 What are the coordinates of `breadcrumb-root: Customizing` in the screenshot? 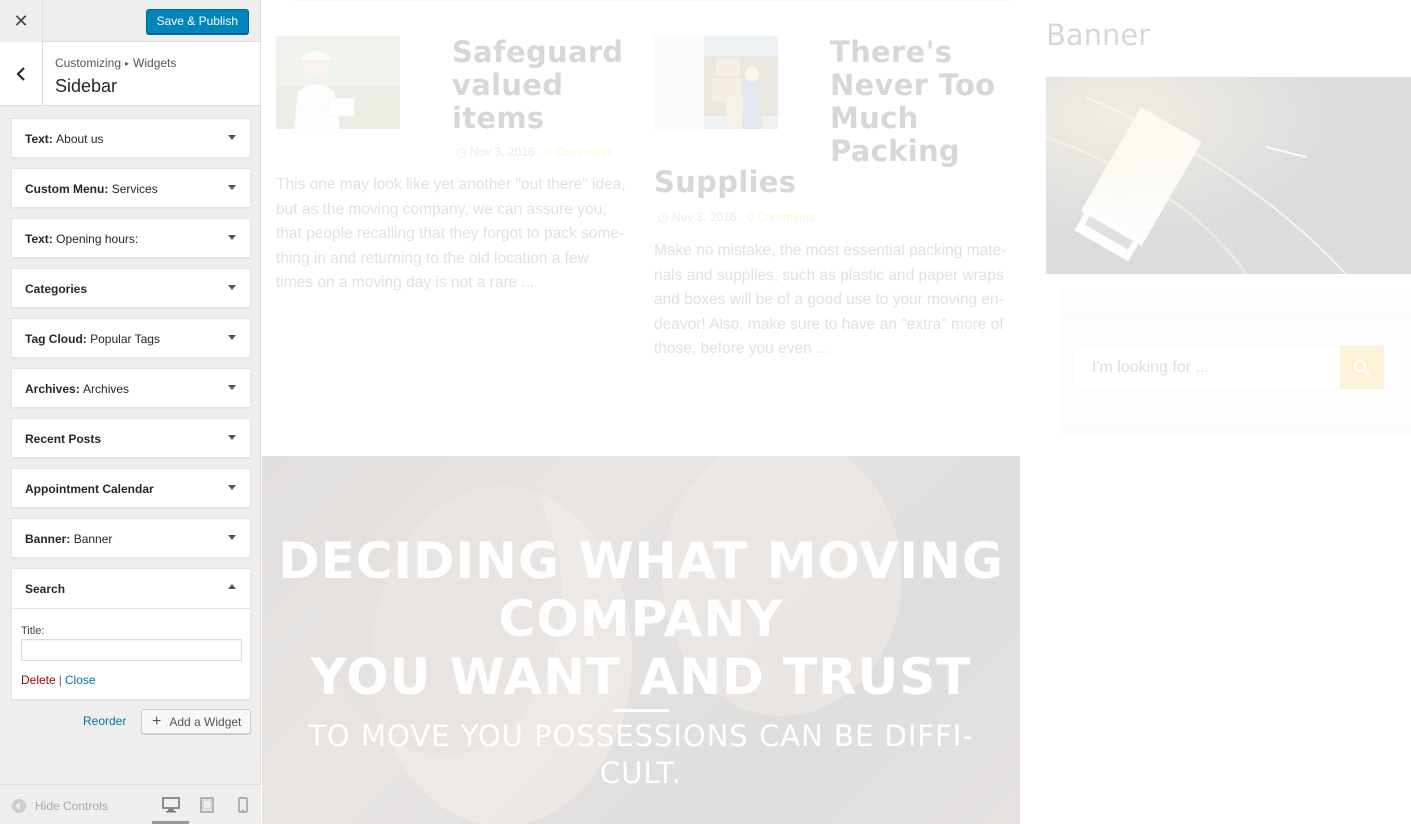 It's located at (88, 63).